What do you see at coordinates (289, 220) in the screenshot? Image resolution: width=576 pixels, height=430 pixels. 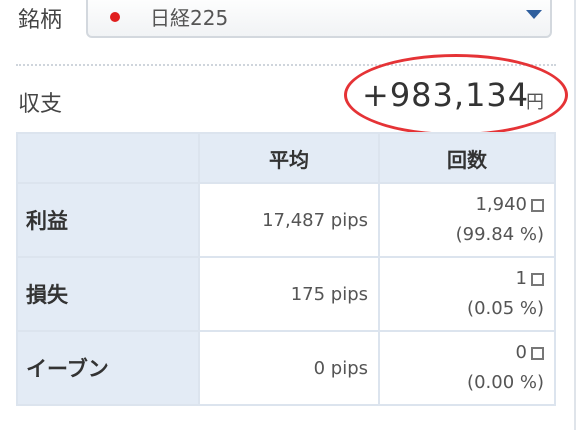 I see `cell-average: 17,487 pips` at bounding box center [289, 220].